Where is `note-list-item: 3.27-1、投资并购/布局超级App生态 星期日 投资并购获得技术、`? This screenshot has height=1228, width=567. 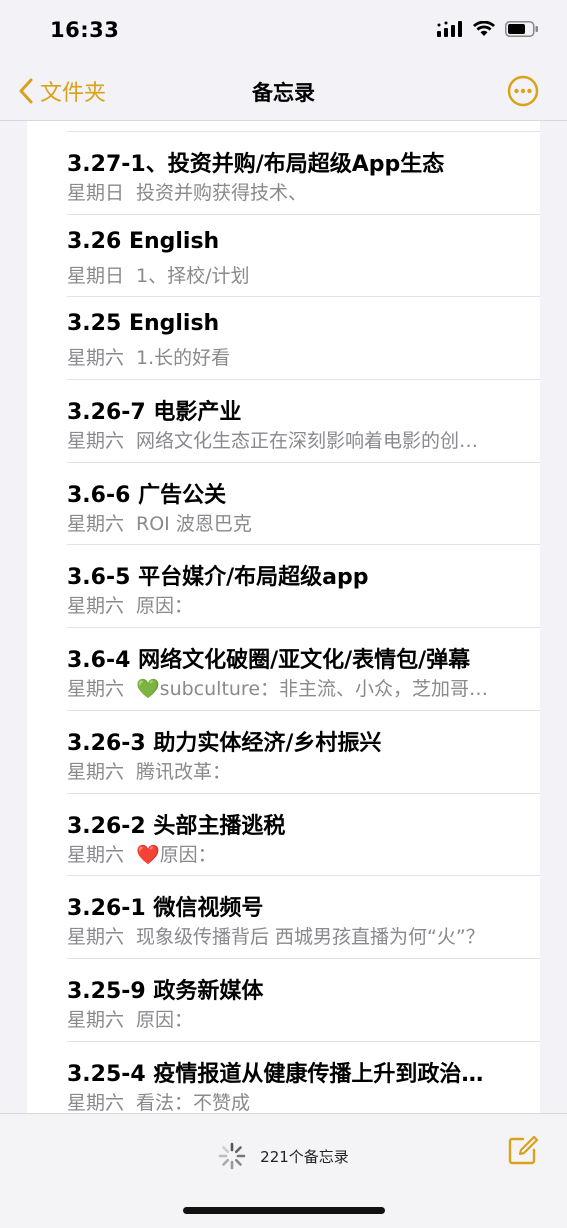 note-list-item: 3.27-1、投资并购/布局超级App生态 星期日 投资并购获得技术、 is located at coordinates (283, 173).